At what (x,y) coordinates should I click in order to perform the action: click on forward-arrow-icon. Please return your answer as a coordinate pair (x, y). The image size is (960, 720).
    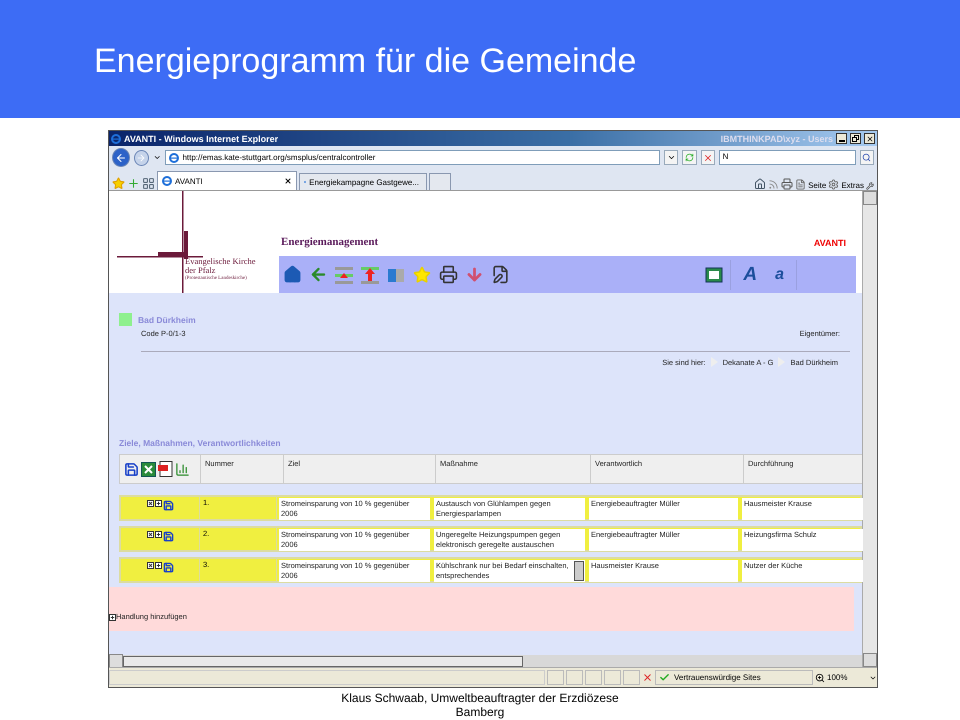
    Looking at the image, I should click on (141, 157).